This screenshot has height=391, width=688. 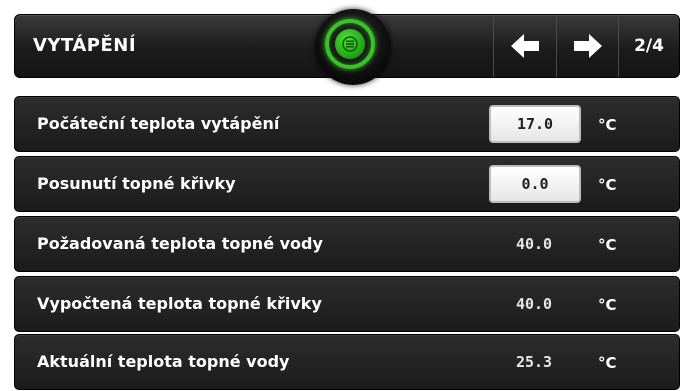 What do you see at coordinates (534, 362) in the screenshot?
I see `actual-water-temp-value: 25.3` at bounding box center [534, 362].